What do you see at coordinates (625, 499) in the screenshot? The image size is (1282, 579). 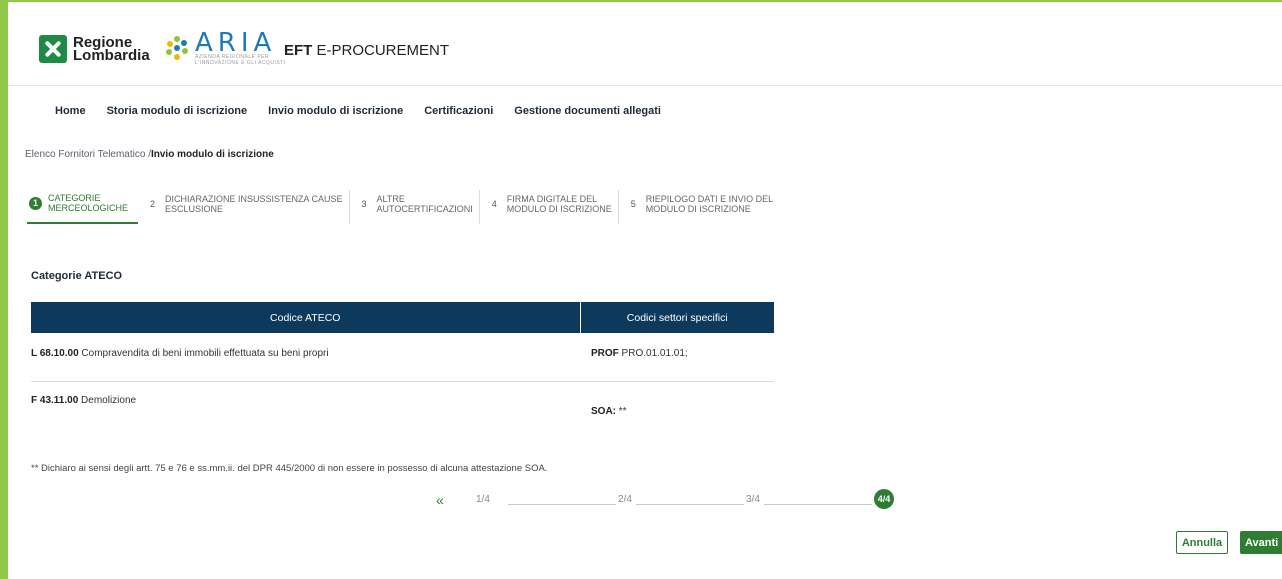 I see `pagination-page-2: 2/4` at bounding box center [625, 499].